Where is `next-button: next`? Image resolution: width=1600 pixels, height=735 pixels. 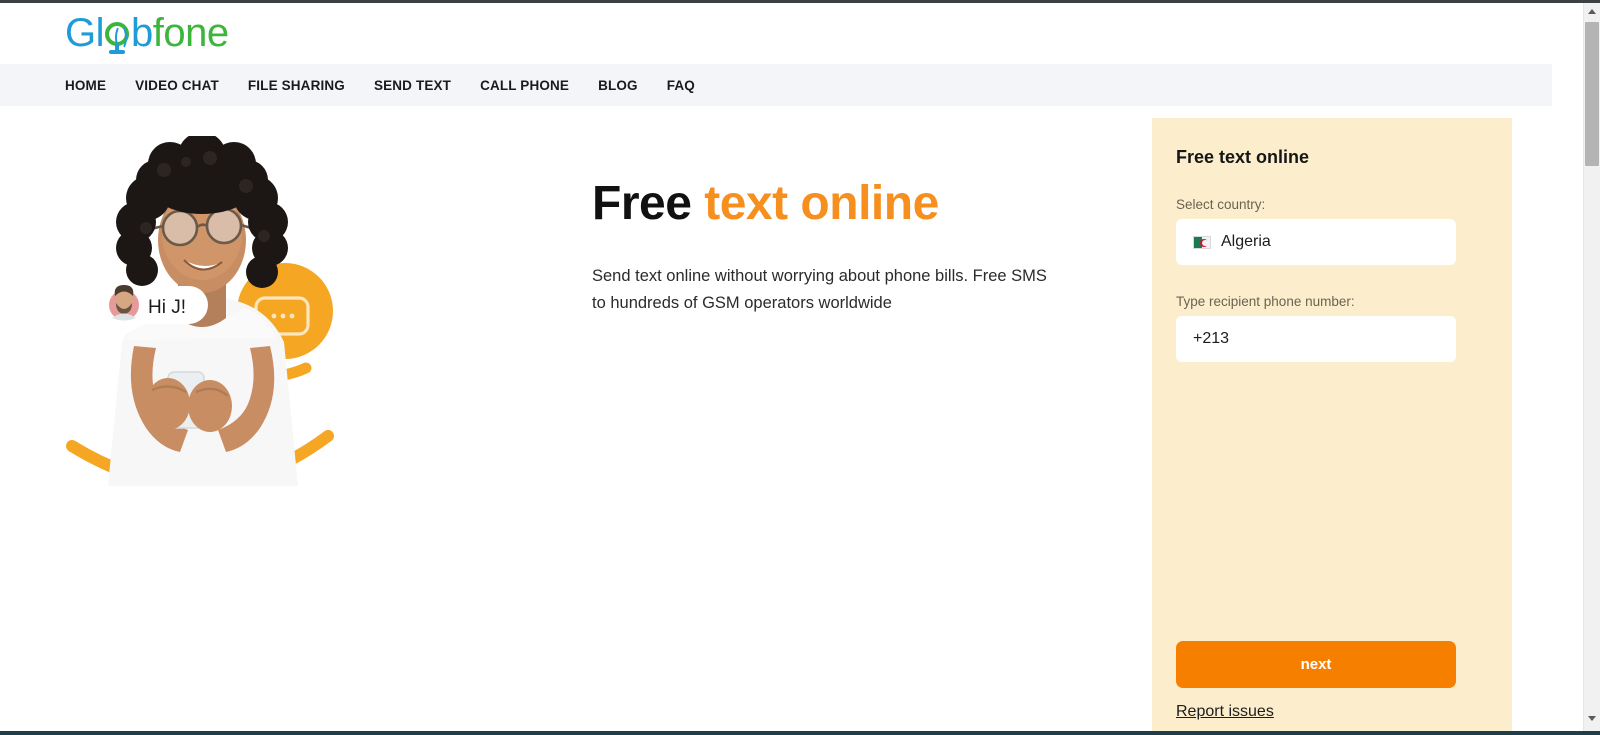
next-button: next is located at coordinates (1316, 664).